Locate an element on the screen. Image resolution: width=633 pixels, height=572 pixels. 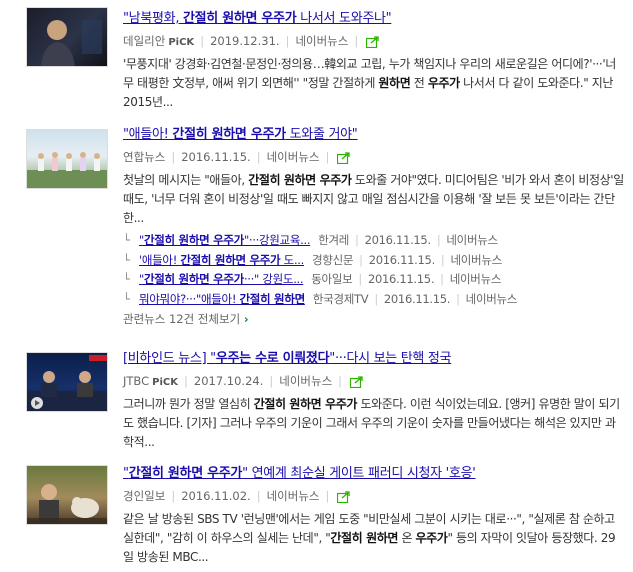
news-source: 연합뉴스 is located at coordinates (144, 157).